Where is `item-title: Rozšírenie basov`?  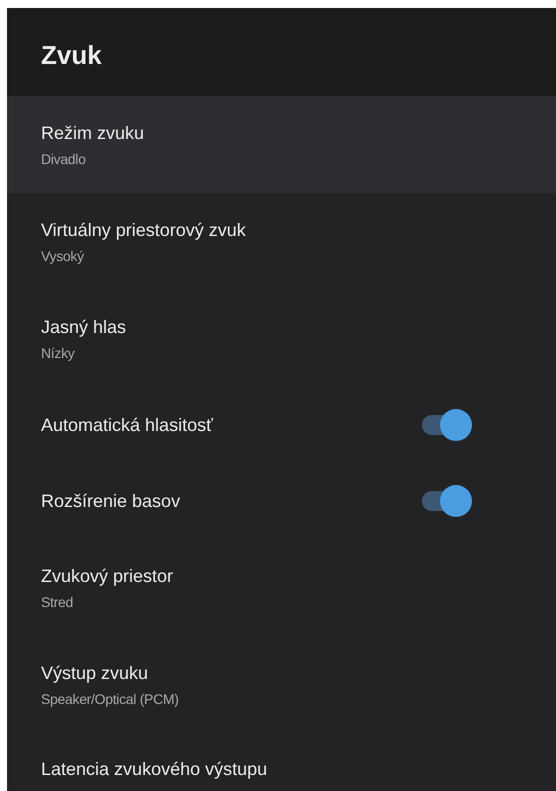 item-title: Rozšírenie basov is located at coordinates (110, 501).